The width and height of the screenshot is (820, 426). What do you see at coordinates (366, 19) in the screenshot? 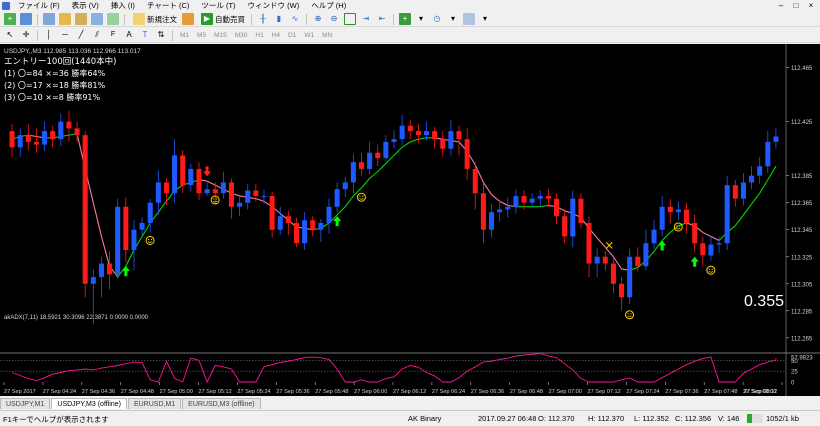
I see `auto-scroll-icon: ⇥` at bounding box center [366, 19].